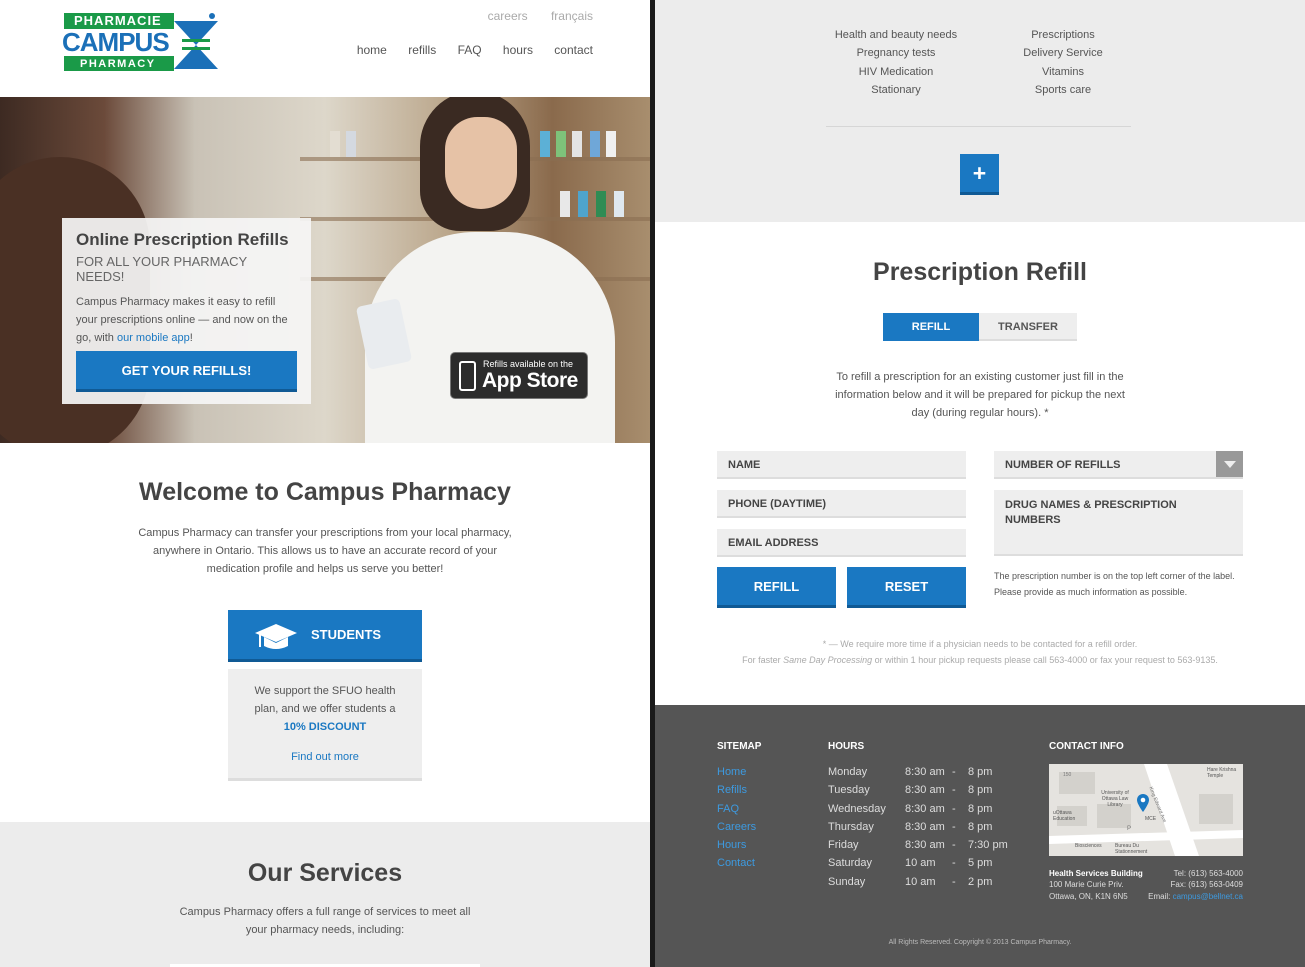 This screenshot has width=1305, height=967. What do you see at coordinates (528, 364) in the screenshot?
I see `app-store-small-text: Refills available on the` at bounding box center [528, 364].